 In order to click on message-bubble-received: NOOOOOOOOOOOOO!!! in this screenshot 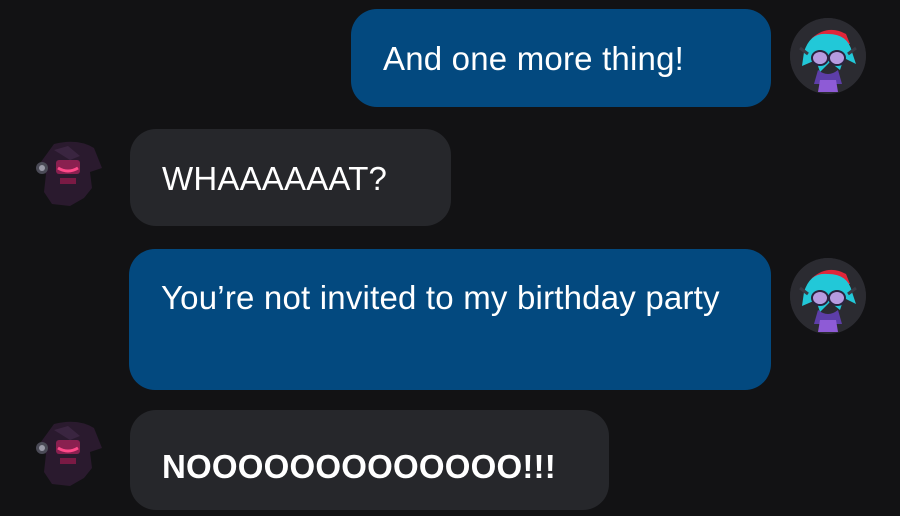, I will do `click(369, 460)`.